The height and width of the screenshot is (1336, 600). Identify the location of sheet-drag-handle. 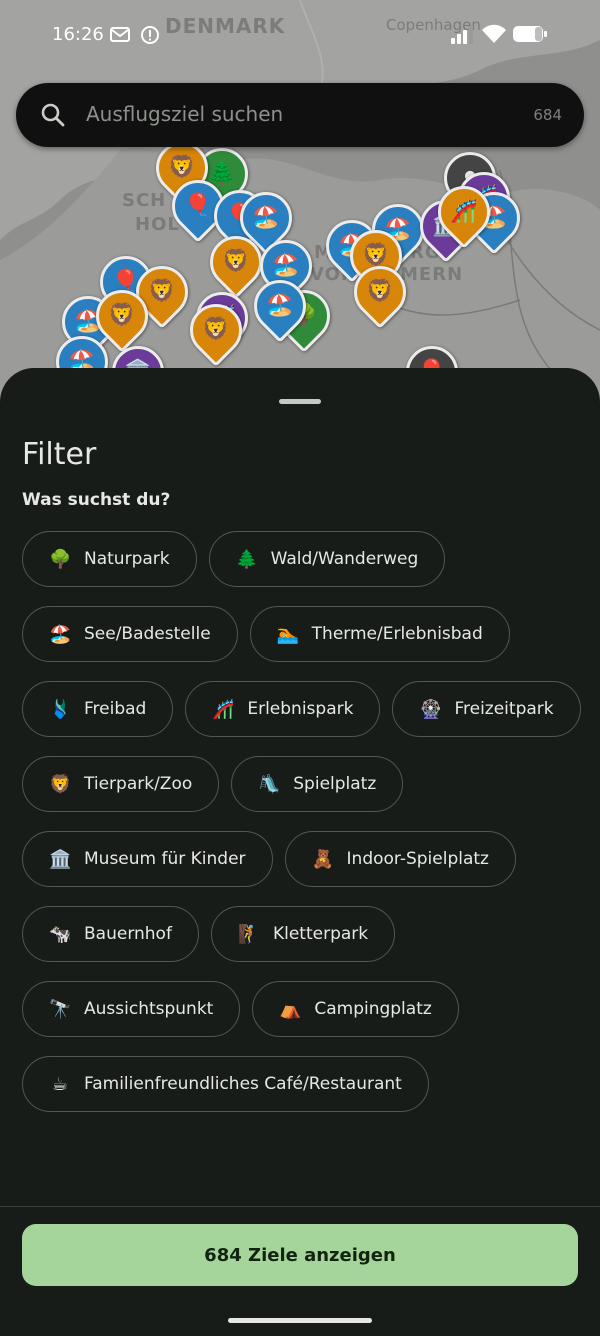
(300, 401).